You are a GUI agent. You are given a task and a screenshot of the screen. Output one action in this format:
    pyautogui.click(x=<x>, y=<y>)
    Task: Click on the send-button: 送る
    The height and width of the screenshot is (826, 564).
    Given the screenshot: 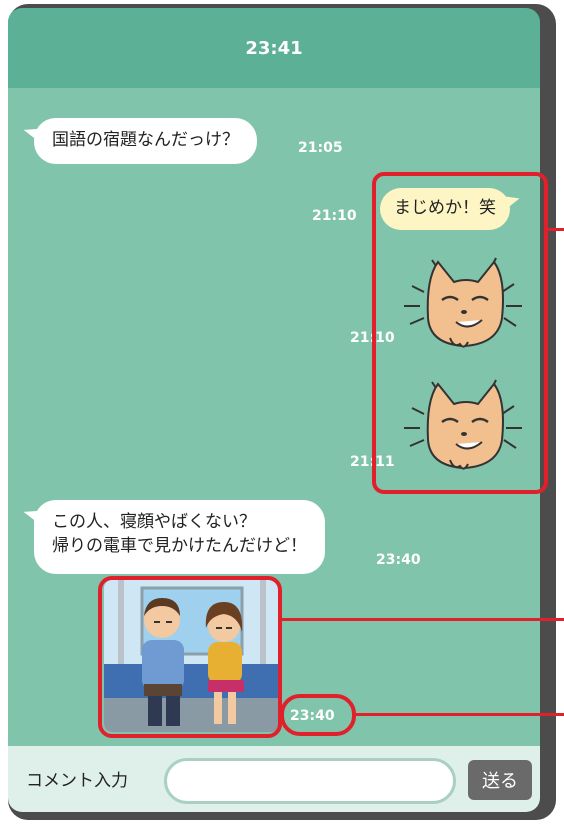 What is the action you would take?
    pyautogui.click(x=500, y=780)
    